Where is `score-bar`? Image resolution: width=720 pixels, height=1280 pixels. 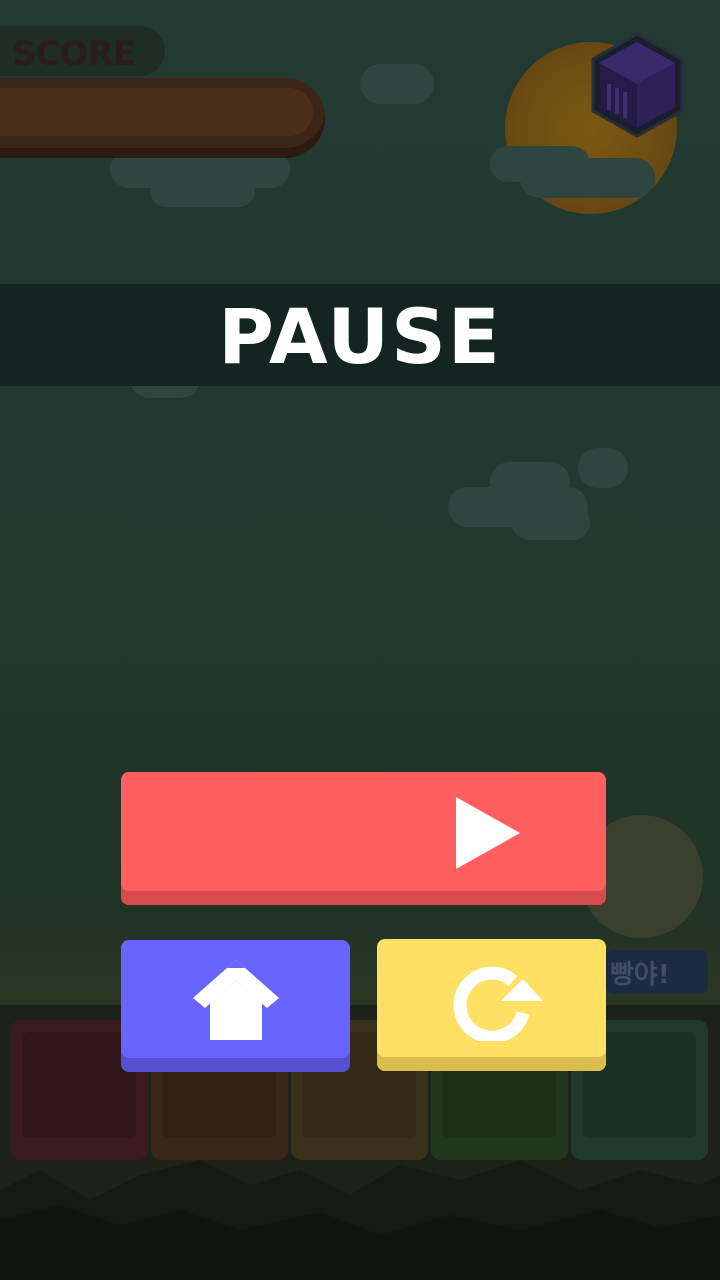
score-bar is located at coordinates (162, 118).